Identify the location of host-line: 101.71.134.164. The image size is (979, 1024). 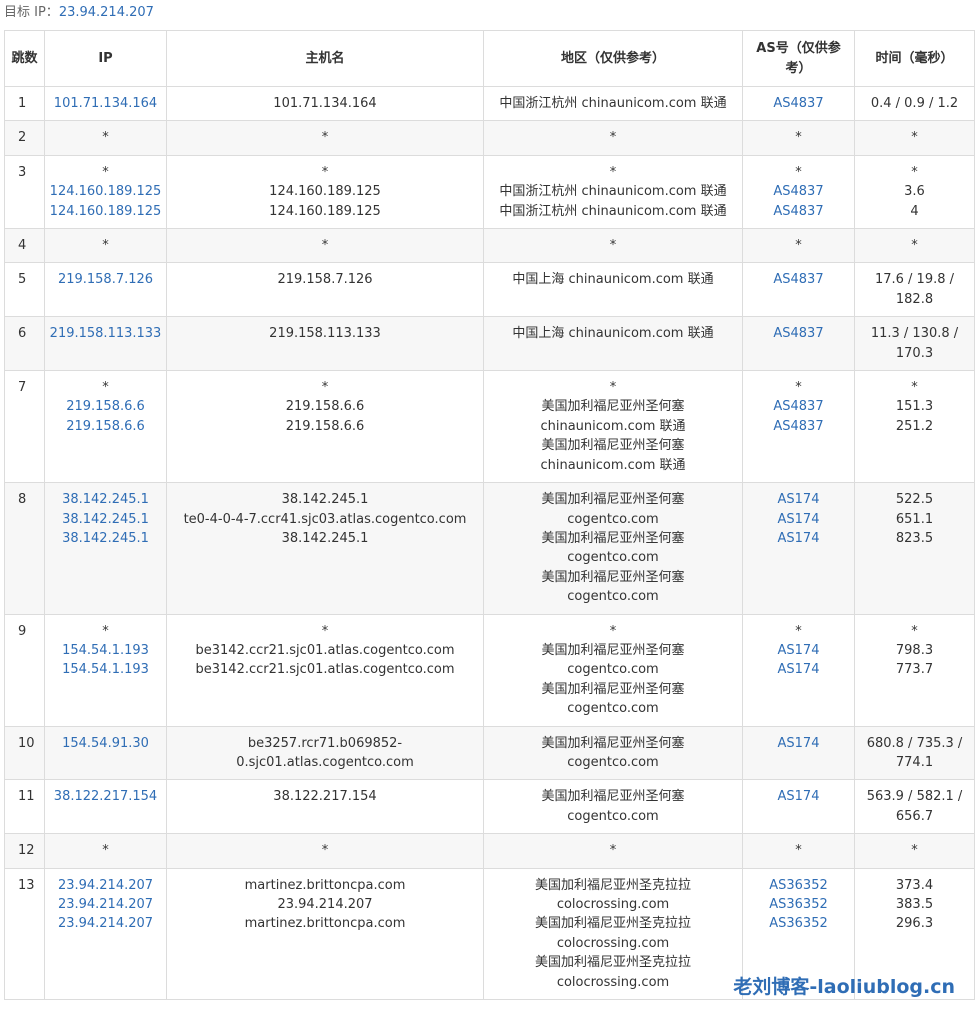
(325, 103).